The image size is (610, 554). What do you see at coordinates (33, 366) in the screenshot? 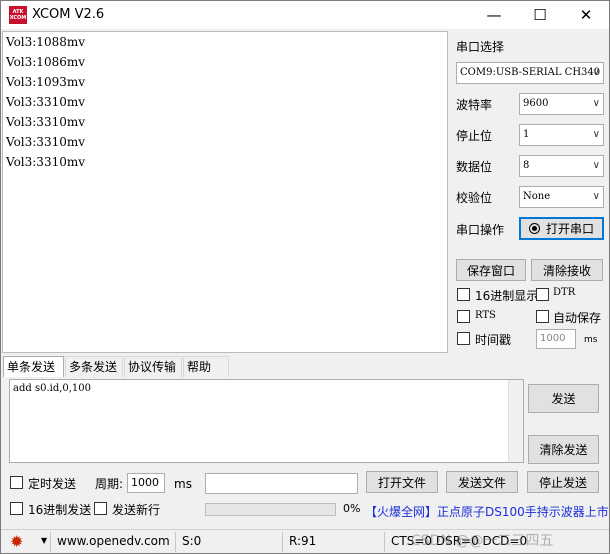
I see `tab-single-send: 单条发送` at bounding box center [33, 366].